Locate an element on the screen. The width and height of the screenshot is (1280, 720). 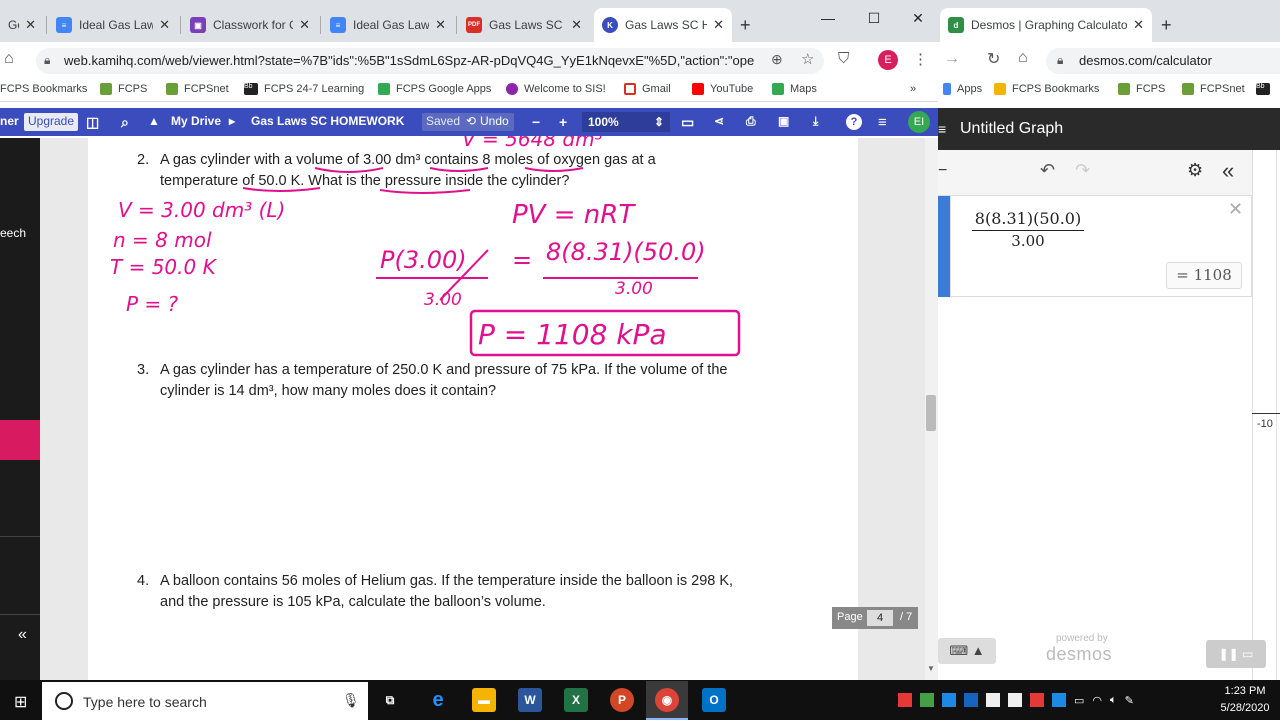
task-view-icon: ⧉ is located at coordinates (390, 700).